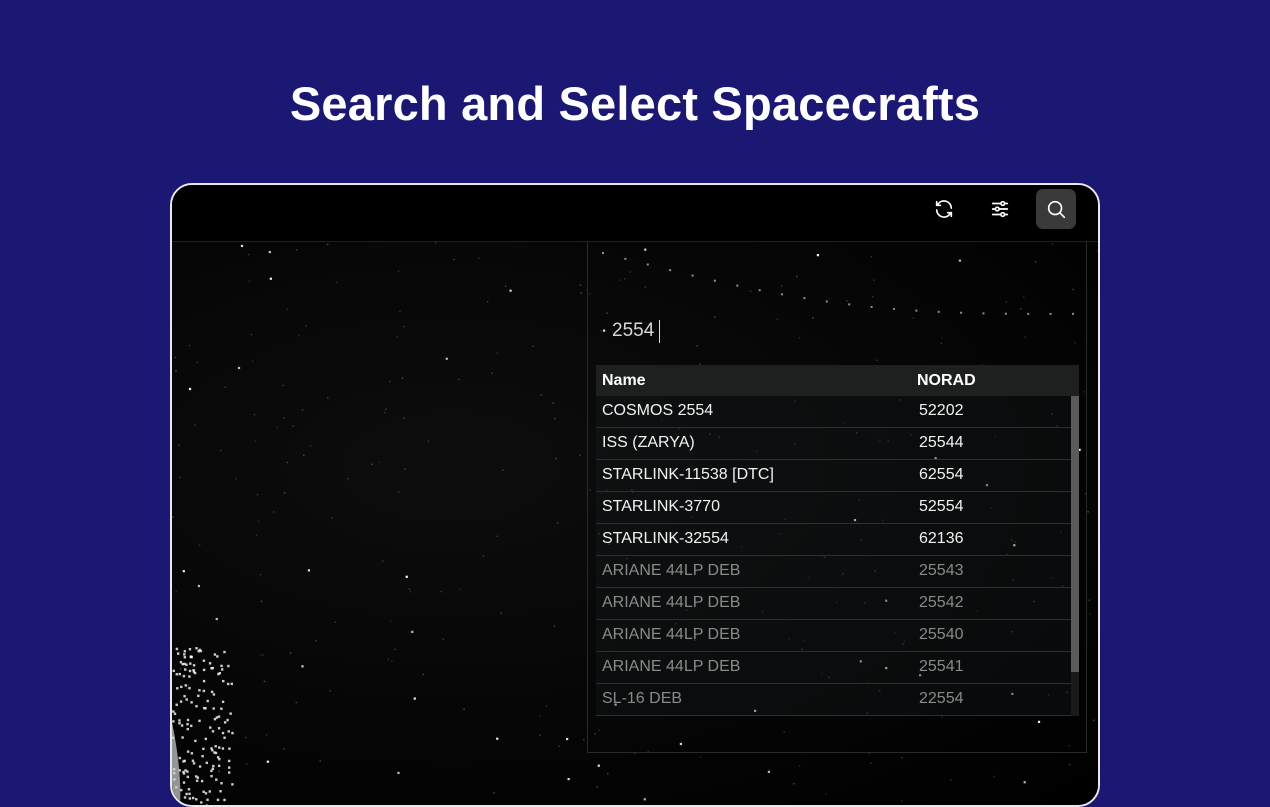  I want to click on column-header-name: Name, so click(624, 381).